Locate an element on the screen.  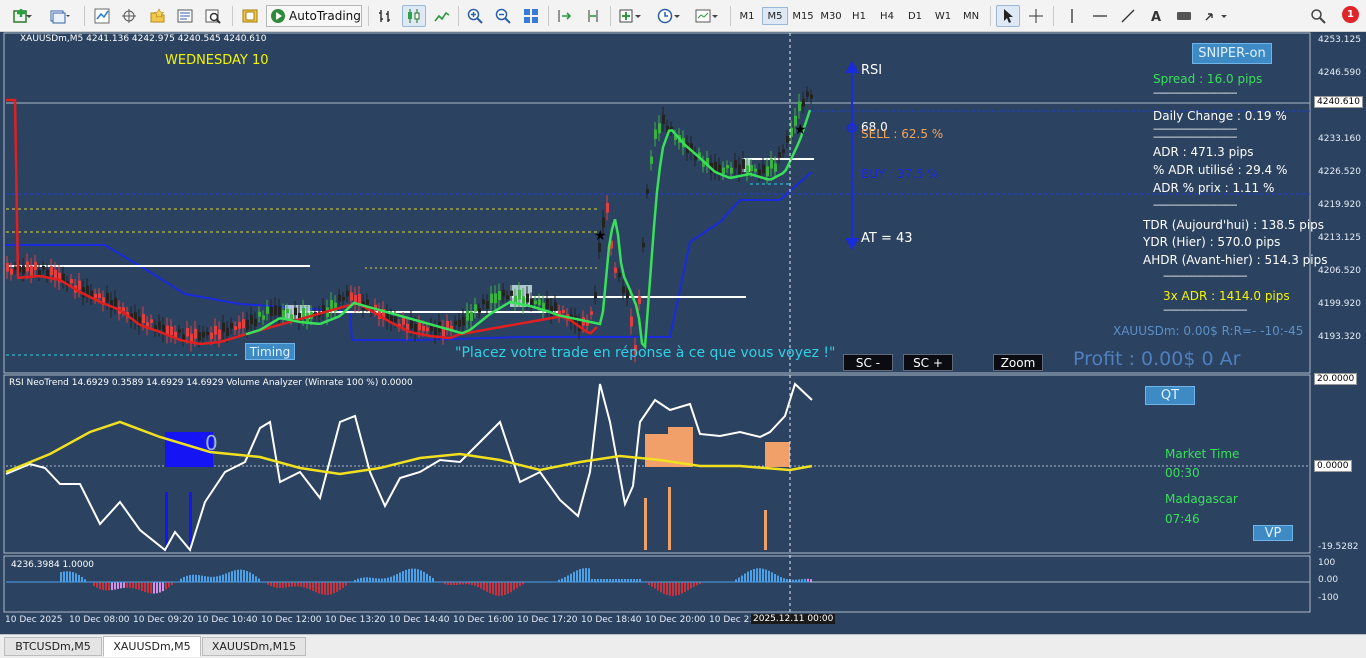
volume-block is located at coordinates (777, 454).